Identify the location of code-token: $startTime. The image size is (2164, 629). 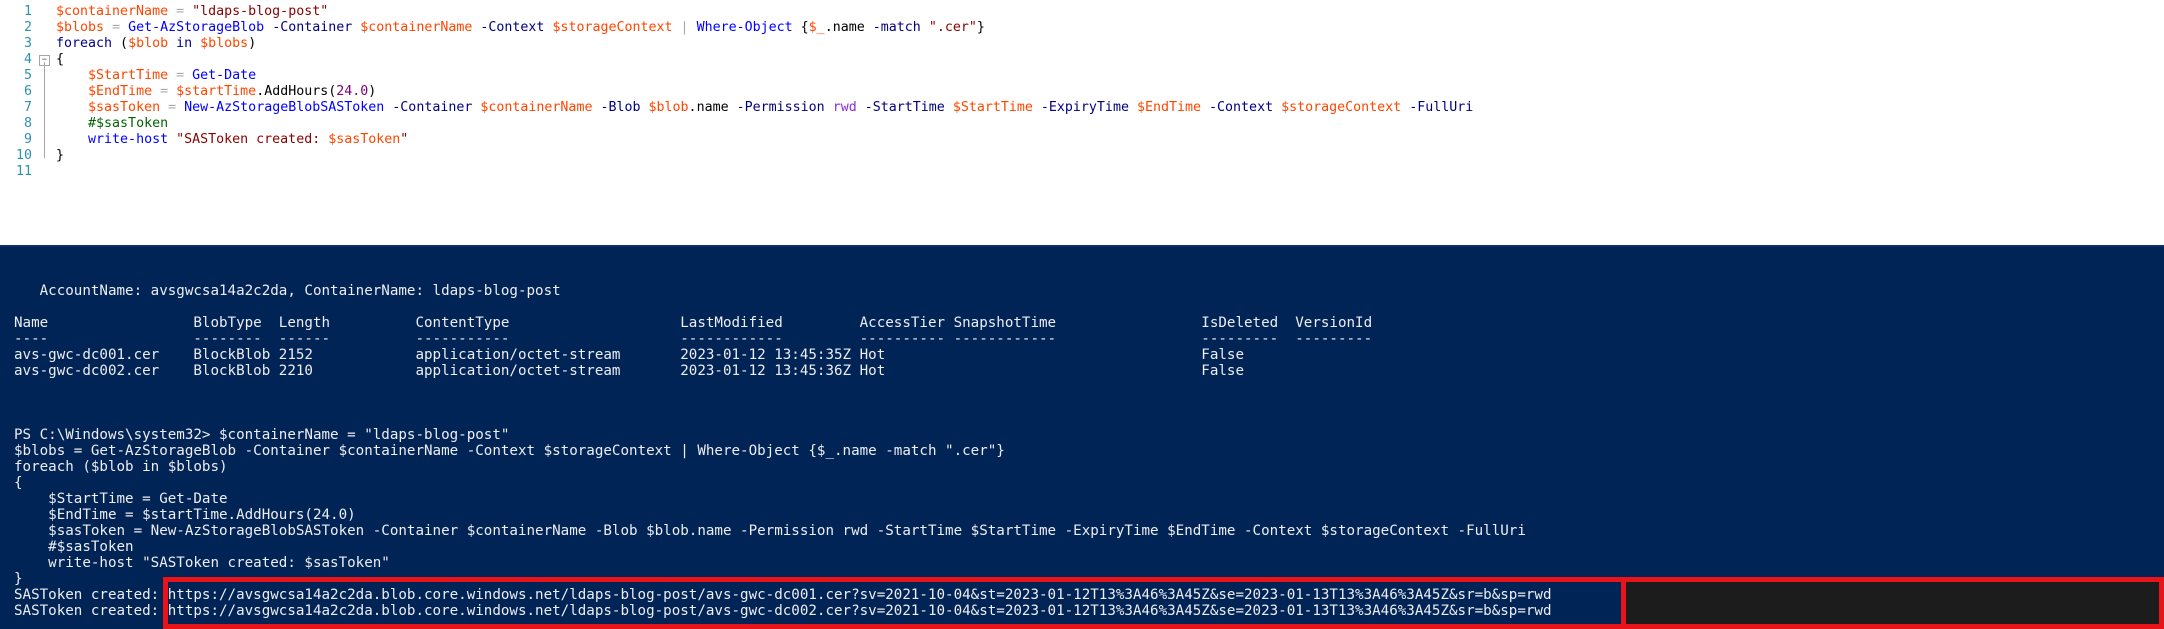
(216, 91).